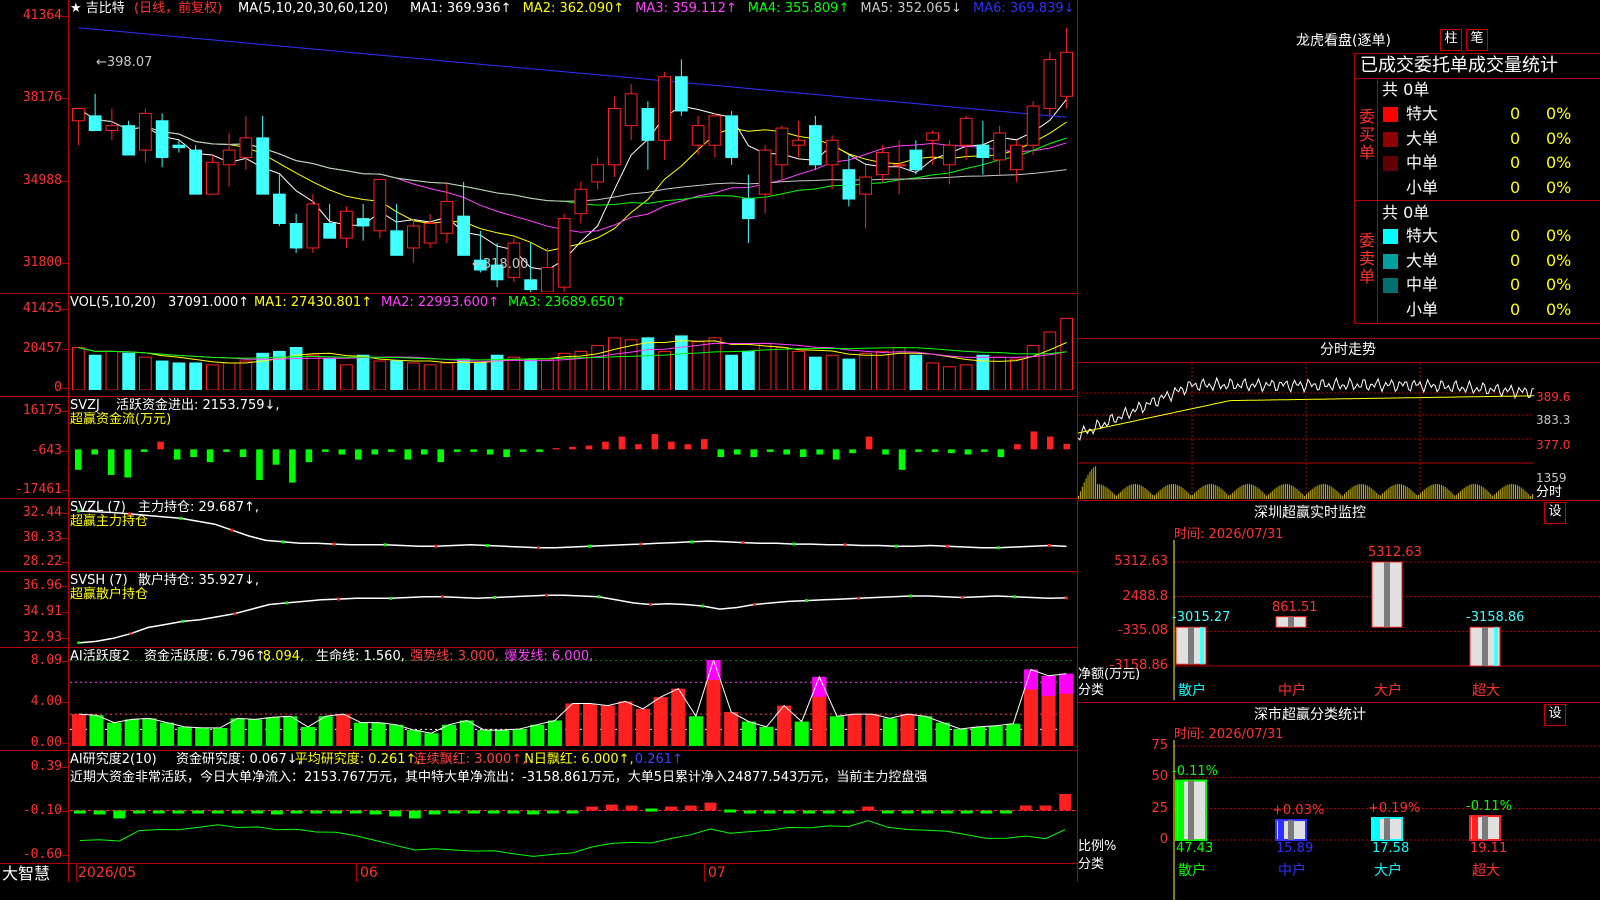  Describe the element at coordinates (573, 8) in the screenshot. I see `ma-line-item: MA2: 362.090↑` at that location.